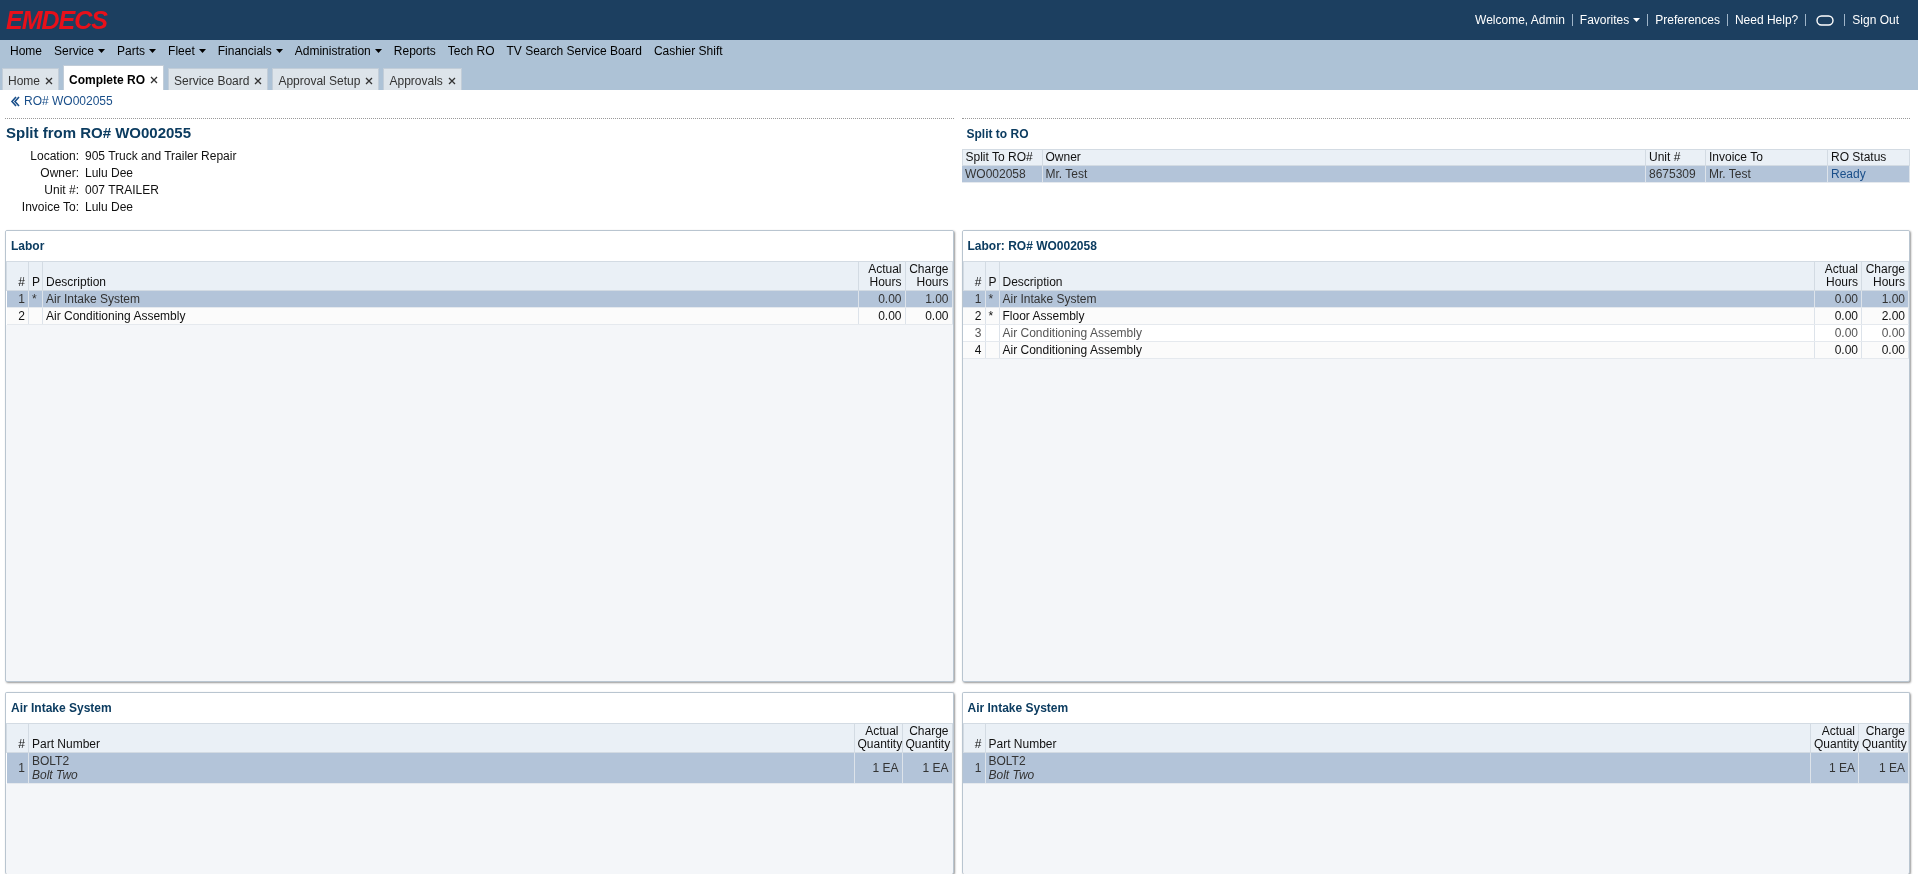 This screenshot has width=1918, height=874. I want to click on tab: Approvals, so click(422, 79).